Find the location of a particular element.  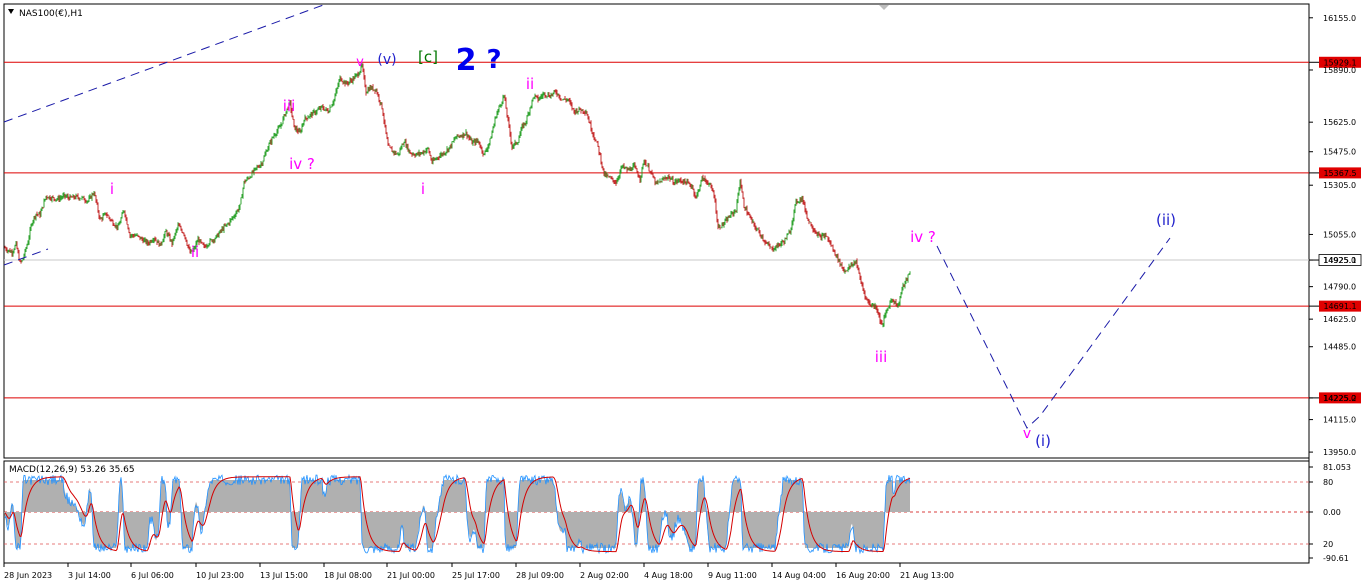

price-tick-label: 14925.0 is located at coordinates (1339, 260).